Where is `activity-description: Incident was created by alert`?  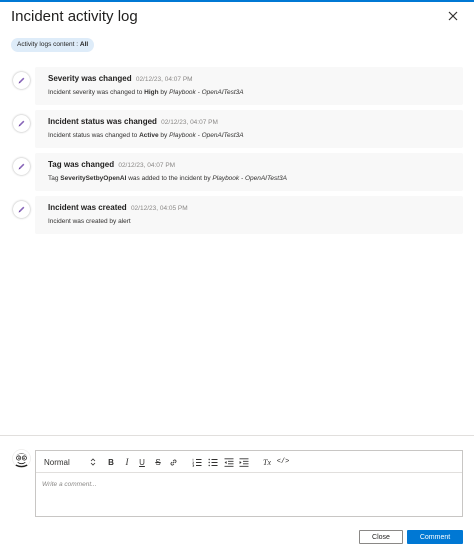
activity-description: Incident was created by alert is located at coordinates (89, 221).